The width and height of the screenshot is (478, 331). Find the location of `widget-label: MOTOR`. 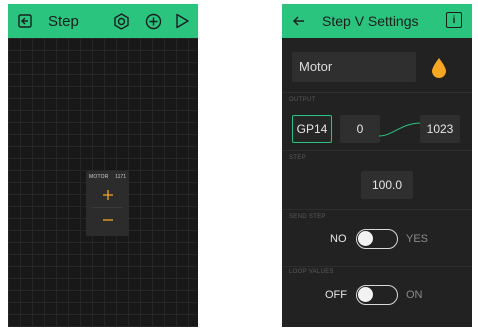

widget-label: MOTOR is located at coordinates (99, 177).